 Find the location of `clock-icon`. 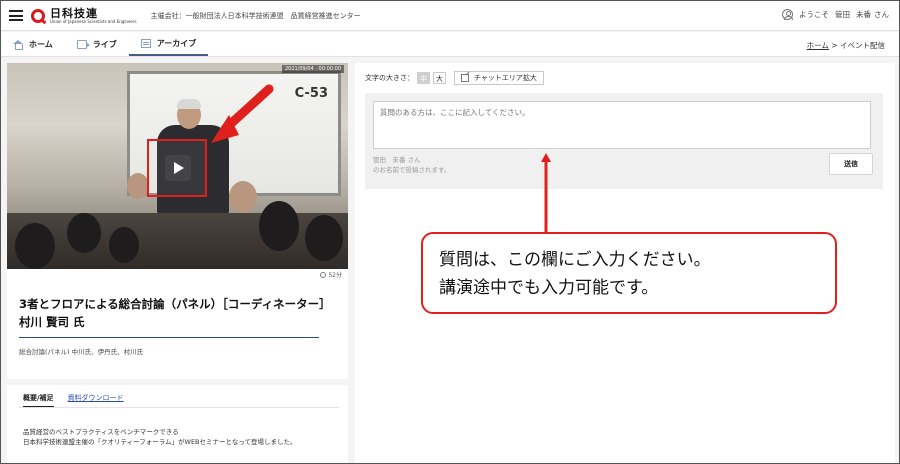

clock-icon is located at coordinates (323, 275).